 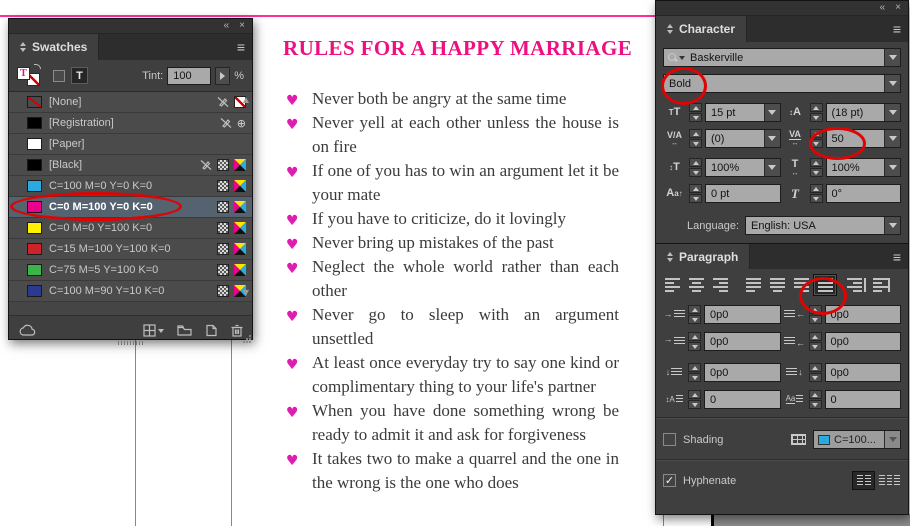 What do you see at coordinates (237, 330) in the screenshot?
I see `trash-icon` at bounding box center [237, 330].